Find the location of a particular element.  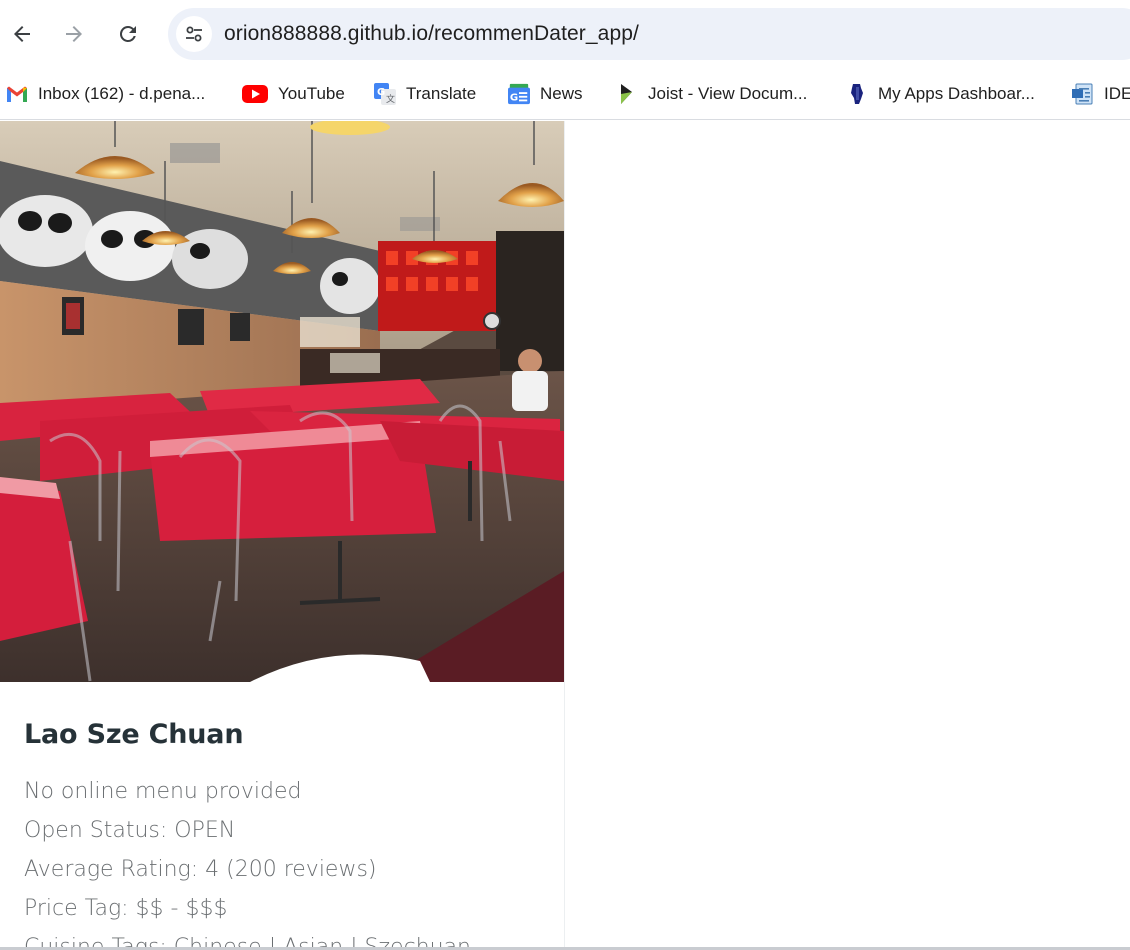

bookmark-ide: IDE is located at coordinates (1101, 94).